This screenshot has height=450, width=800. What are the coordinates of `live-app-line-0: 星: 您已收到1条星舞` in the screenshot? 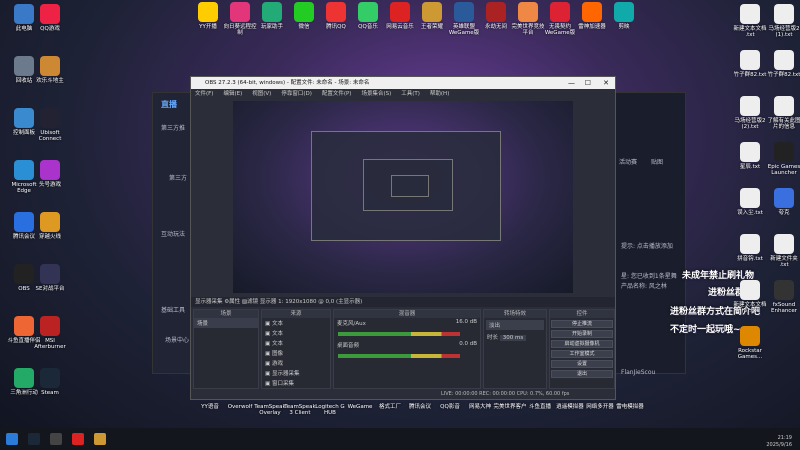 It's located at (649, 276).